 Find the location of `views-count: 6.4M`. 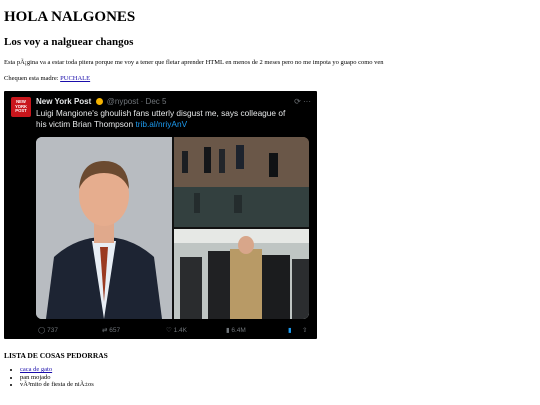

views-count: 6.4M is located at coordinates (238, 330).